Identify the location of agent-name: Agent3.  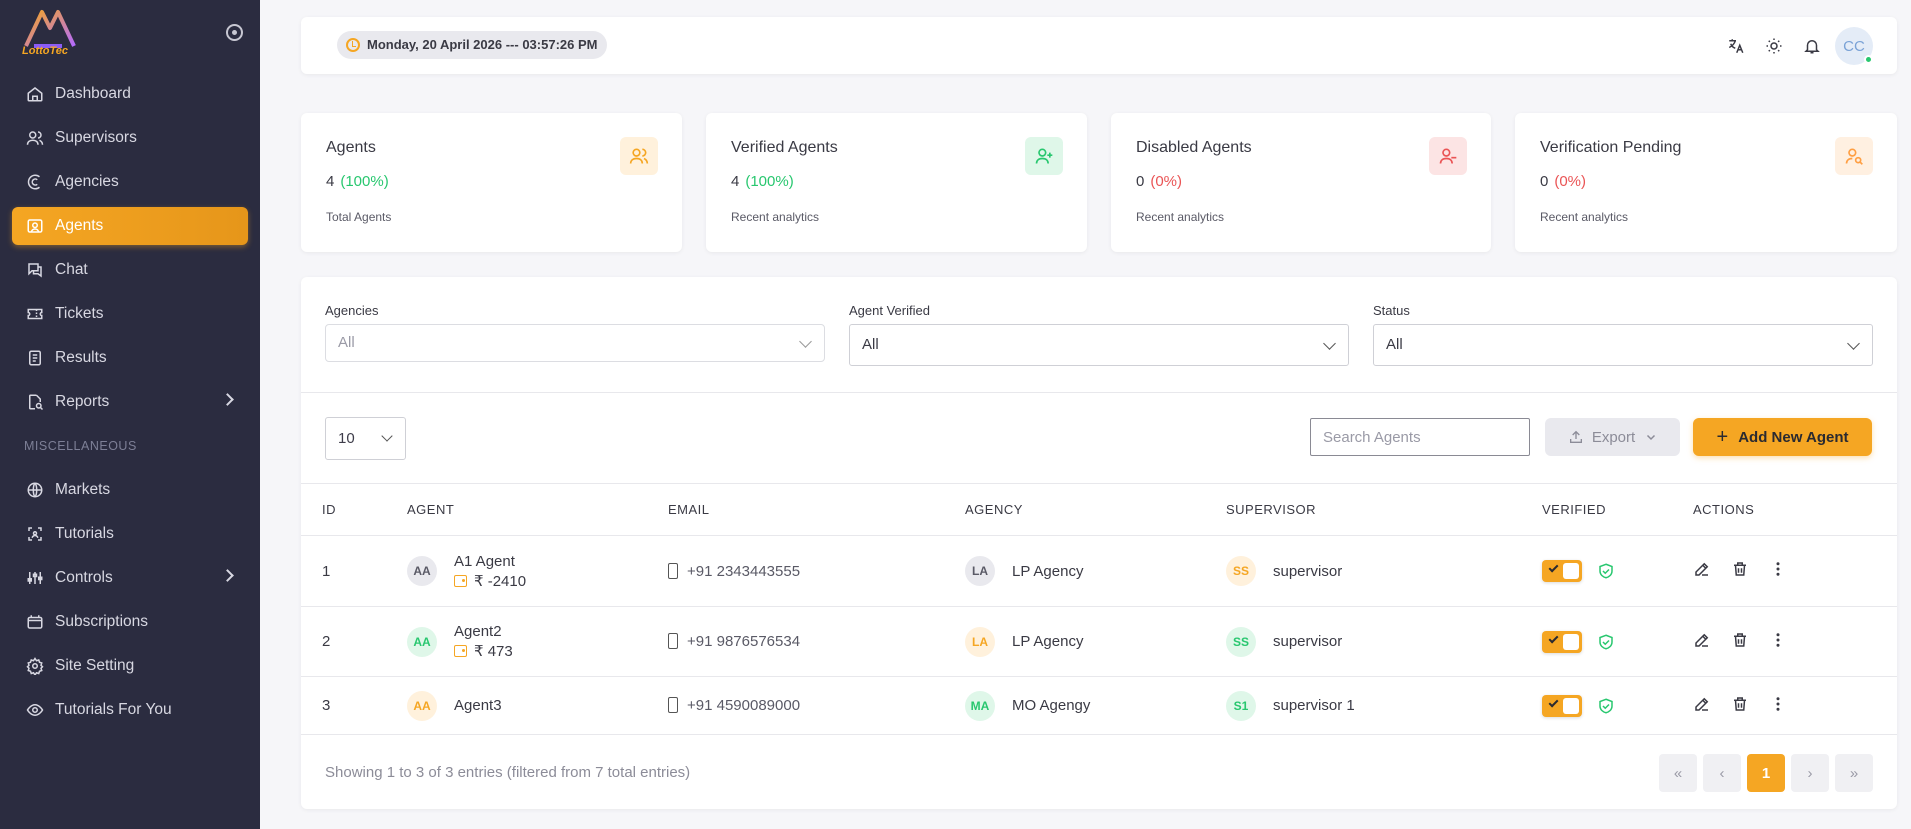
(478, 705).